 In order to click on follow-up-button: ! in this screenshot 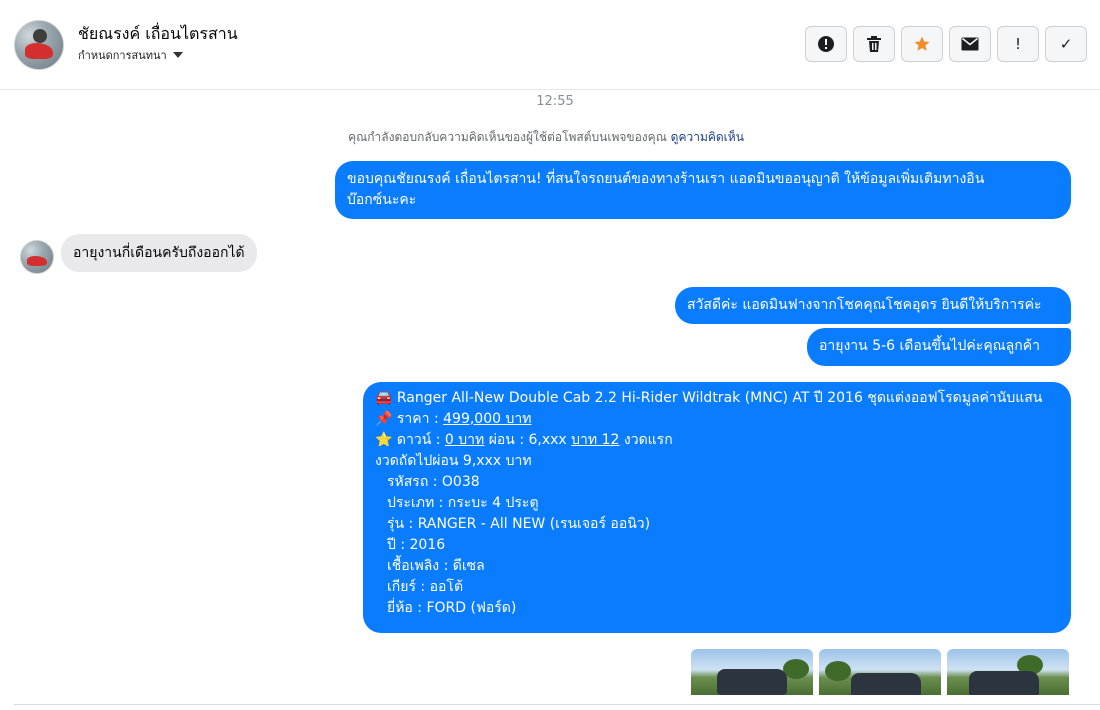, I will do `click(1018, 44)`.